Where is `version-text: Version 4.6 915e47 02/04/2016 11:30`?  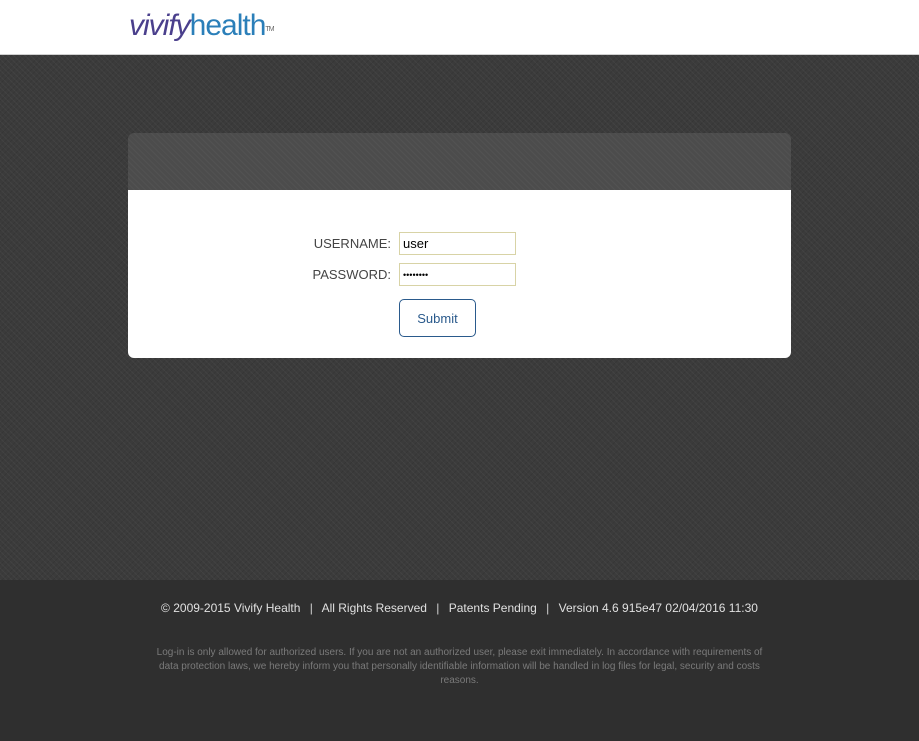 version-text: Version 4.6 915e47 02/04/2016 11:30 is located at coordinates (658, 608).